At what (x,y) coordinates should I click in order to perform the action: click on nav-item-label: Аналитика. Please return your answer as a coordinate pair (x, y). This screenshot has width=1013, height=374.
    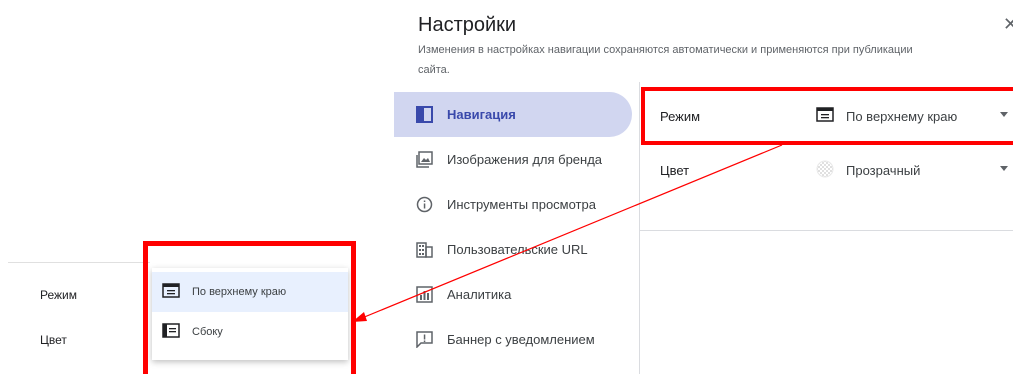
    Looking at the image, I should click on (479, 294).